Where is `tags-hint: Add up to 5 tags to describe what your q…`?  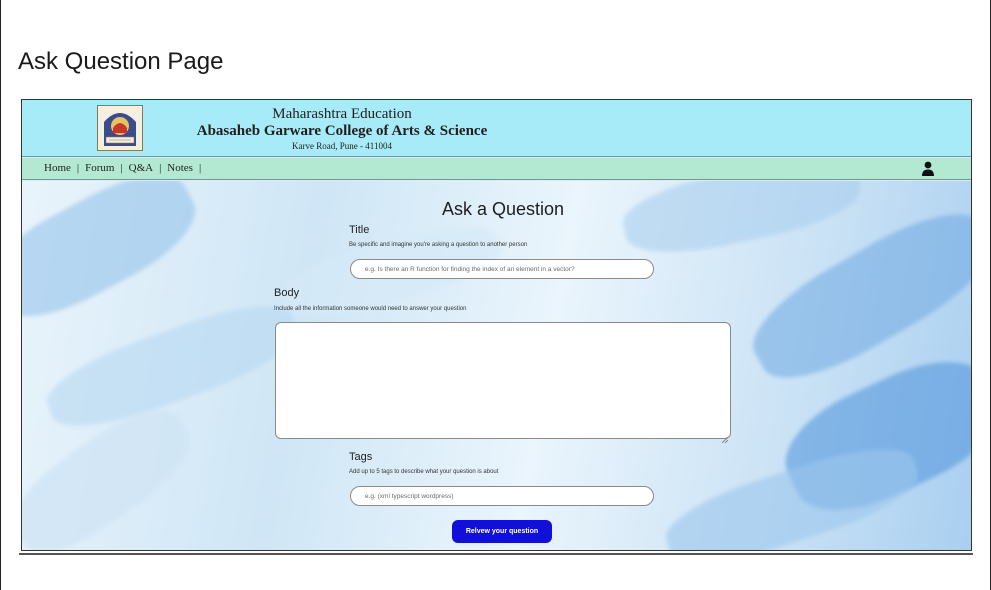 tags-hint: Add up to 5 tags to describe what your q… is located at coordinates (424, 472).